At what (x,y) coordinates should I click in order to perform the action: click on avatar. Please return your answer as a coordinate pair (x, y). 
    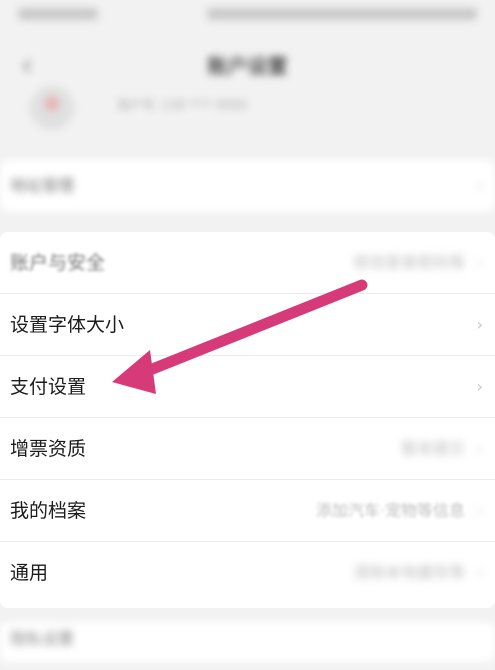
    Looking at the image, I should click on (52, 108).